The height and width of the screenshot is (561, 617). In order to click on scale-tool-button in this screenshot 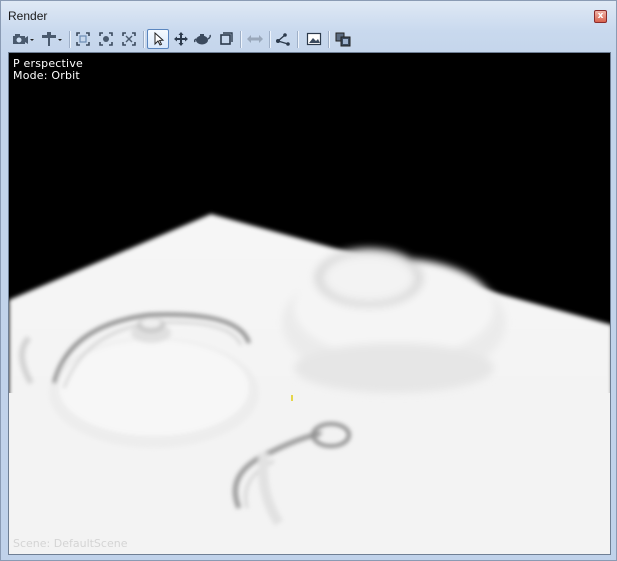, I will do `click(226, 39)`.